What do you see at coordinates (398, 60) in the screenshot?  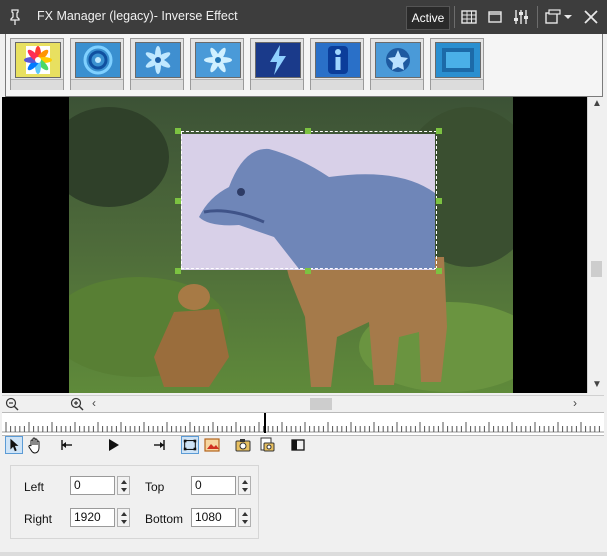 I see `star-effect-icon` at bounding box center [398, 60].